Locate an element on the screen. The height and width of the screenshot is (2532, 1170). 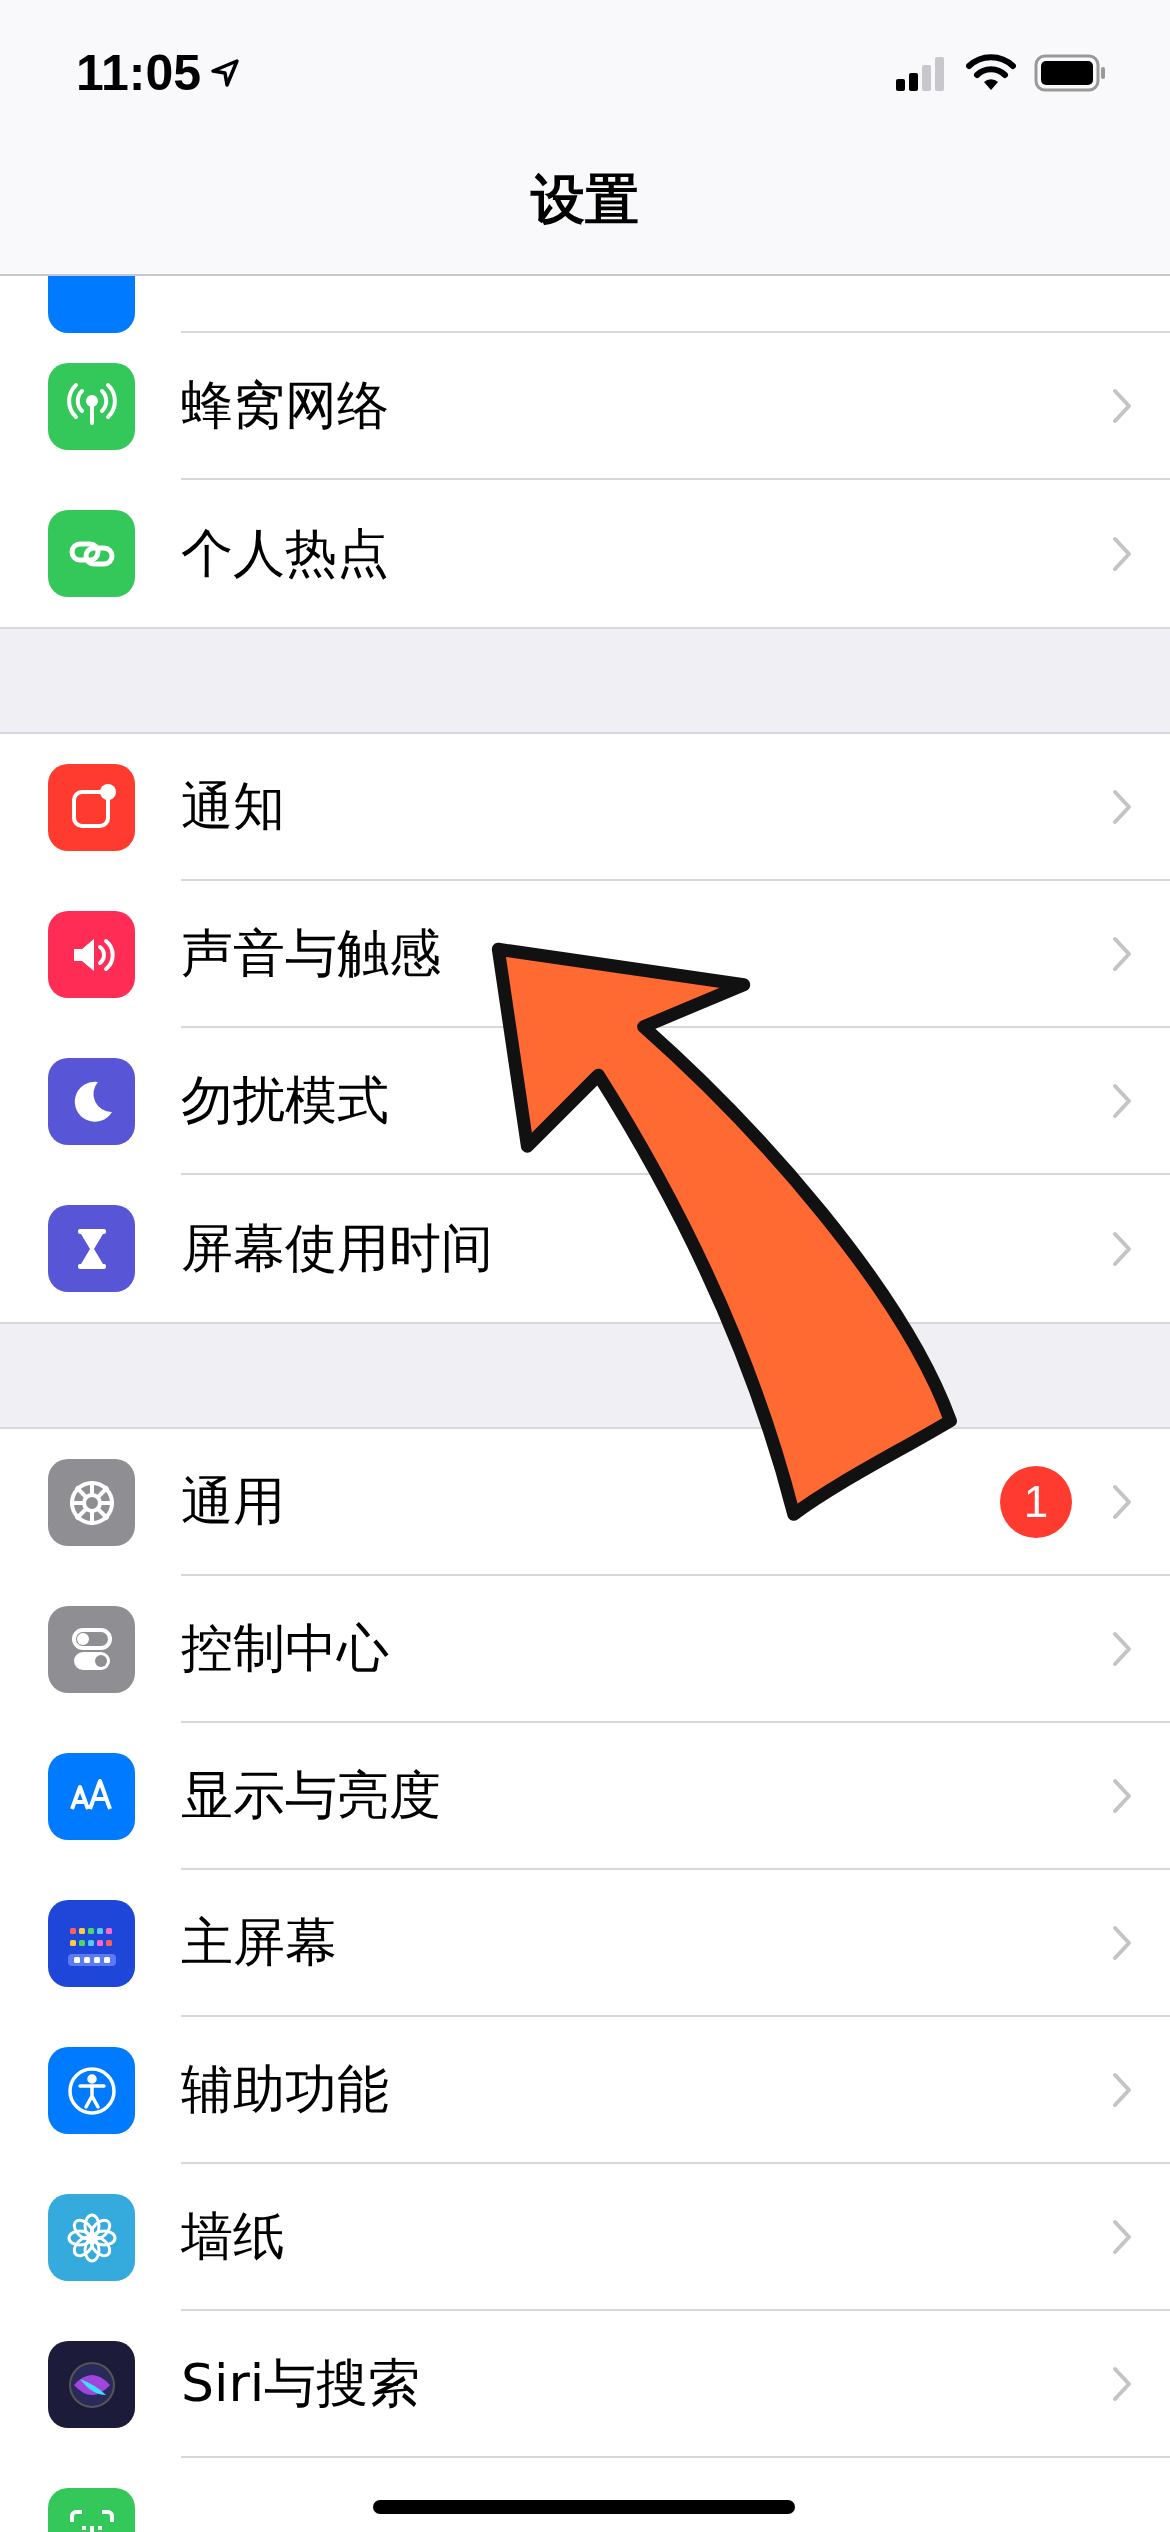
settings-row: 显示与亮度 is located at coordinates (585, 1796).